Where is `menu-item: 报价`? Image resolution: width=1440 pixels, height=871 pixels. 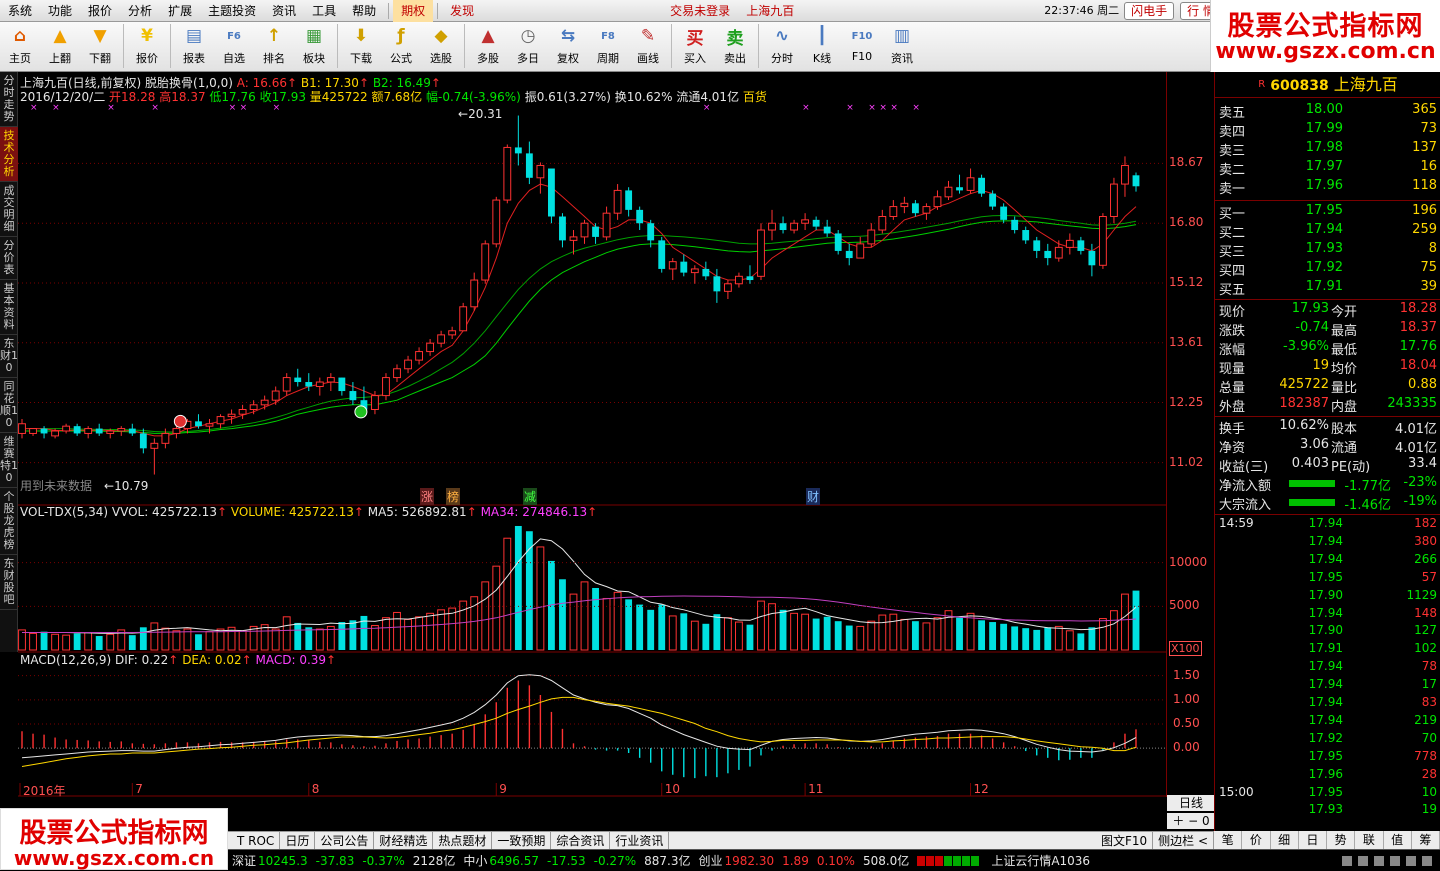 menu-item: 报价 is located at coordinates (100, 11).